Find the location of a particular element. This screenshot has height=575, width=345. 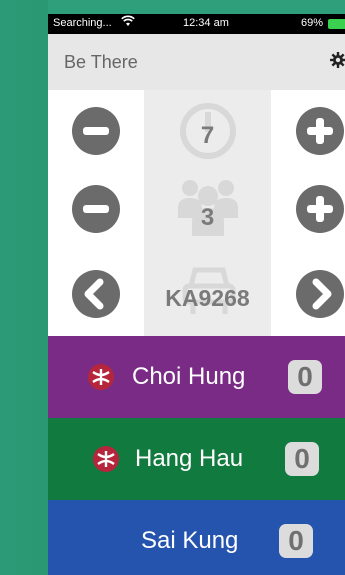

decrease-minutes-button is located at coordinates (96, 131).